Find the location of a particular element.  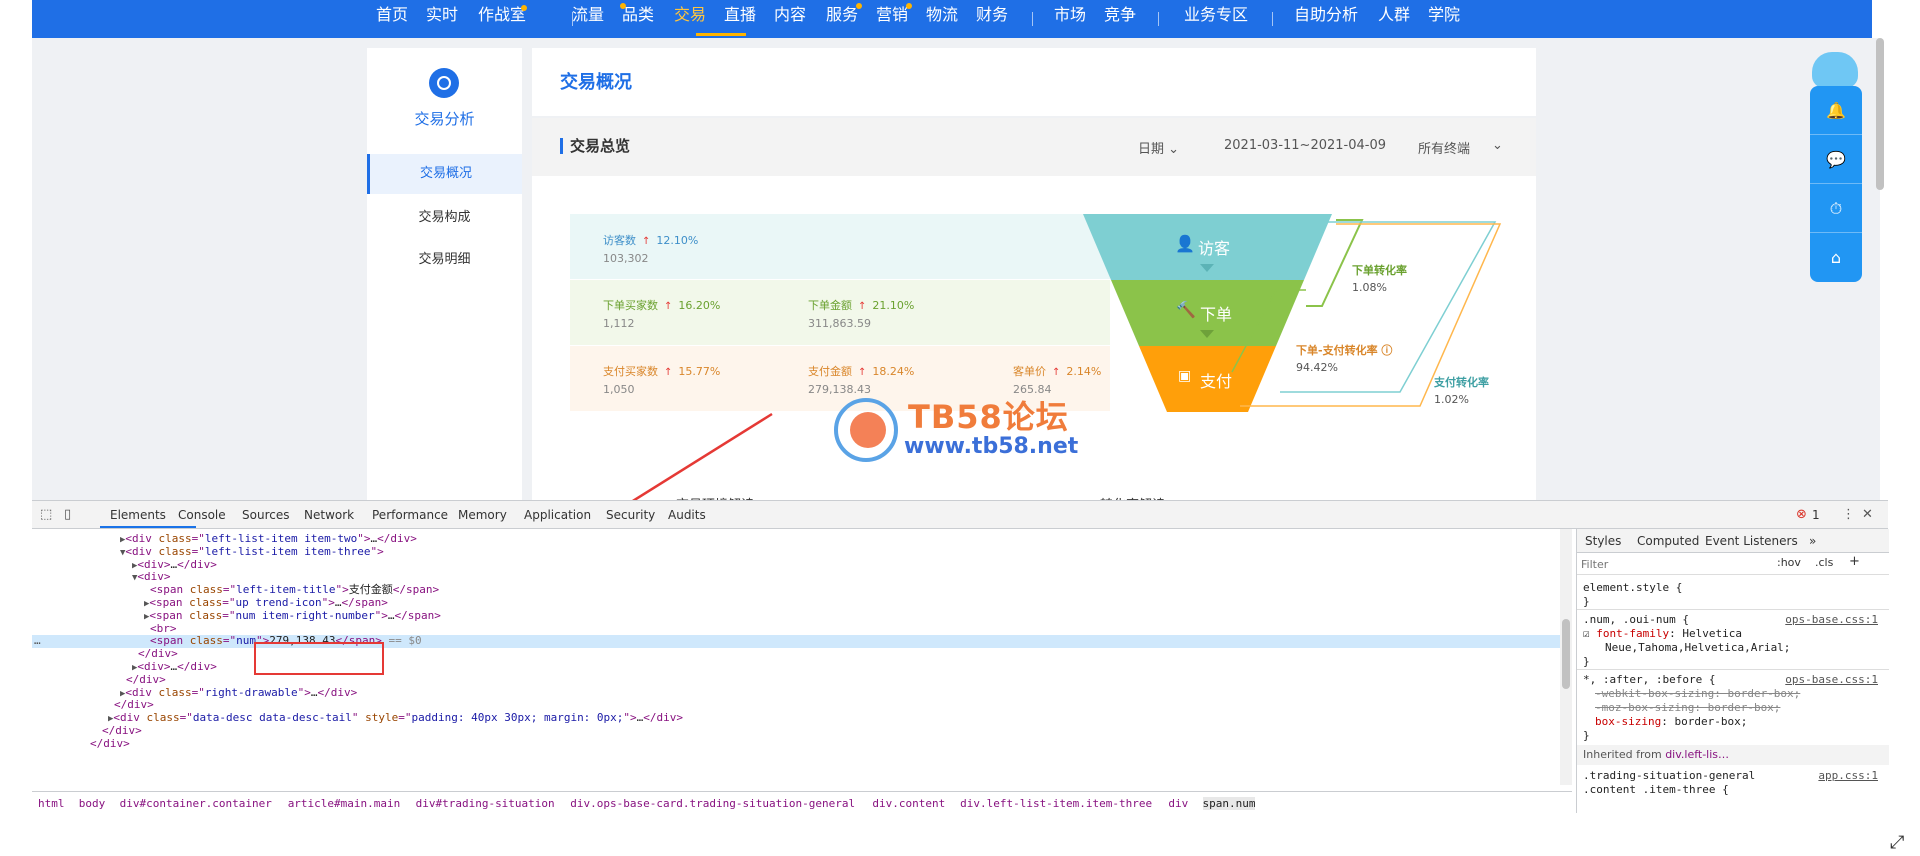

devtools-tab-sources: Sources is located at coordinates (265, 515).